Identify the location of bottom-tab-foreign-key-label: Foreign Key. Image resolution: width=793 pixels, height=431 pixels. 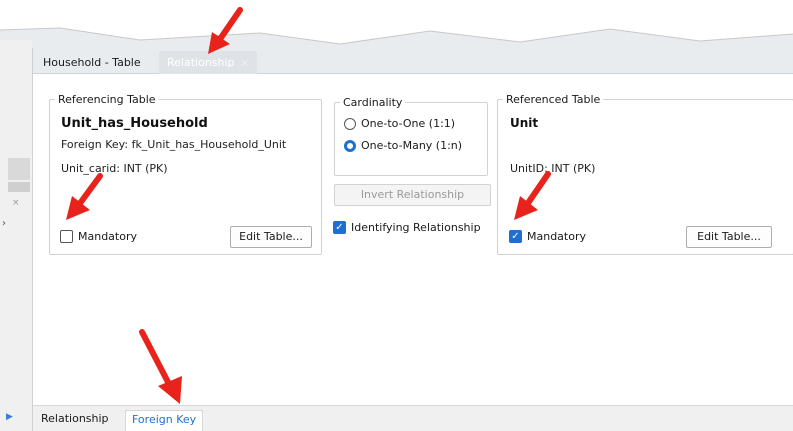
(164, 419).